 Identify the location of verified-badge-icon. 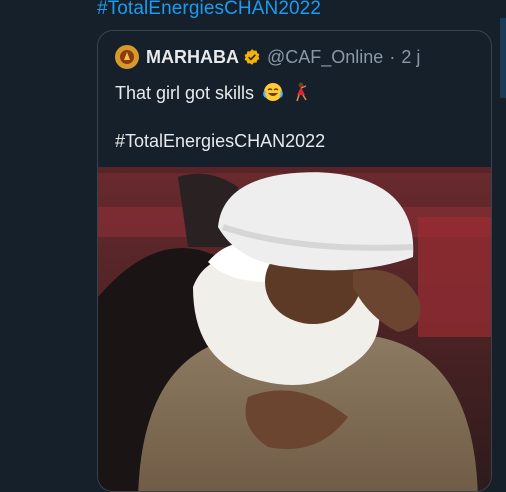
(252, 57).